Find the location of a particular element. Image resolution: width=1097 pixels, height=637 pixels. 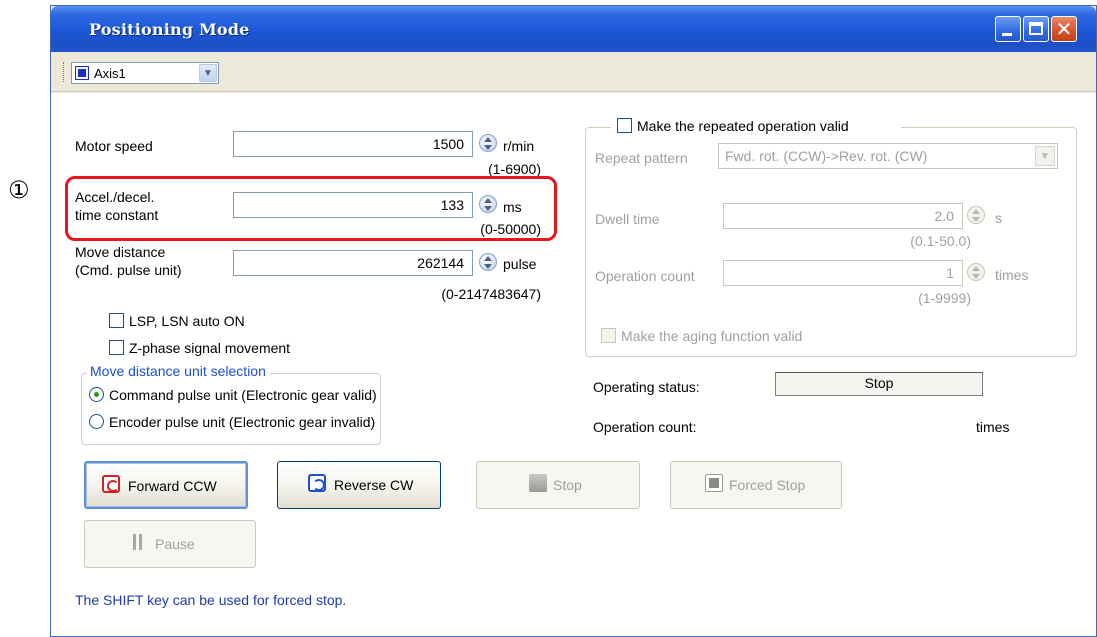

operating-status-value: Stop is located at coordinates (879, 384).